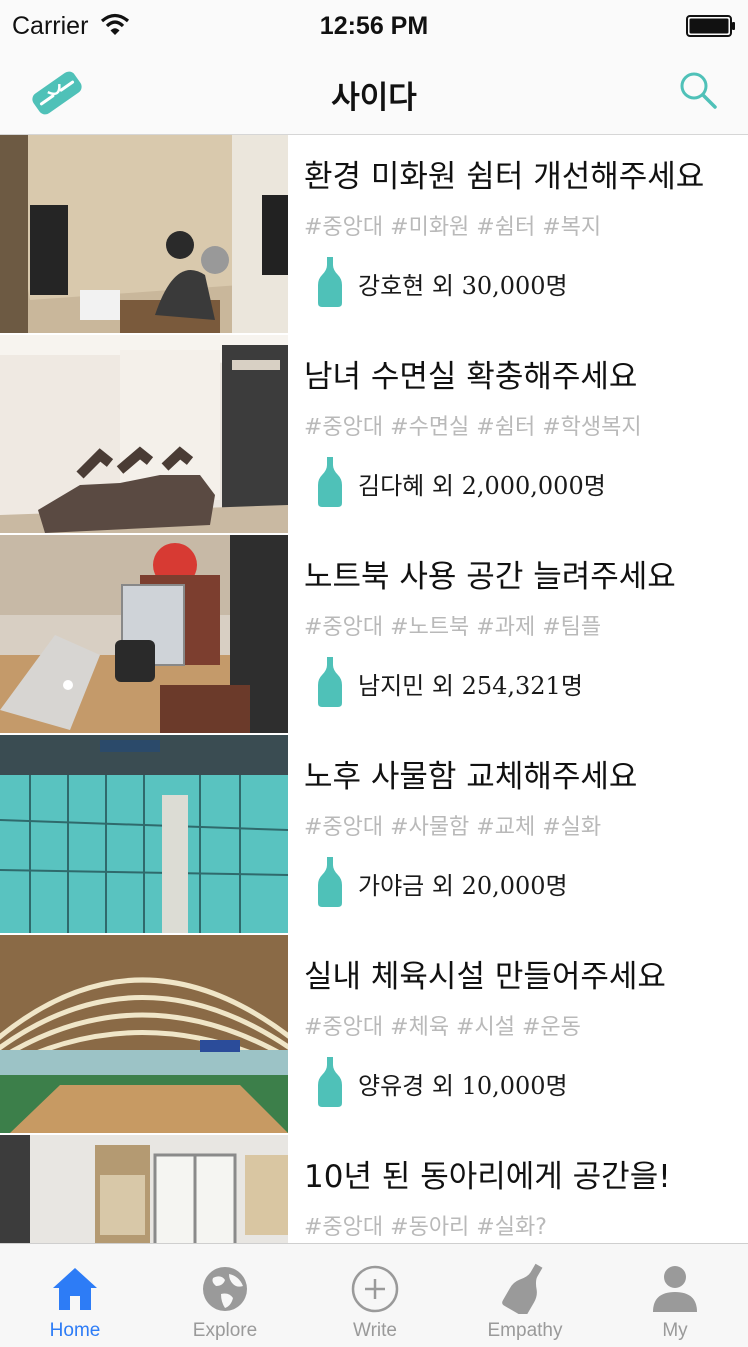 This screenshot has width=748, height=1347. Describe the element at coordinates (453, 827) in the screenshot. I see `post-tags: #중앙대 #사물함 #교체 #실화` at that location.